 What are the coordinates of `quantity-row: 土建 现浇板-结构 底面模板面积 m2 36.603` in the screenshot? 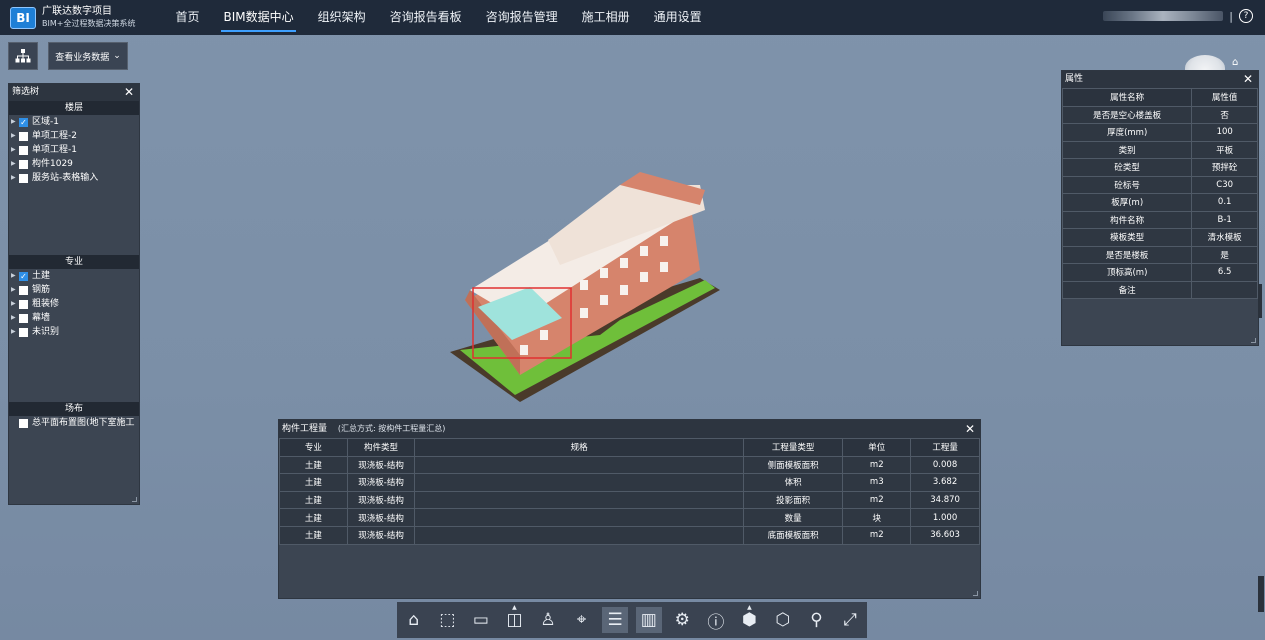 It's located at (629, 535).